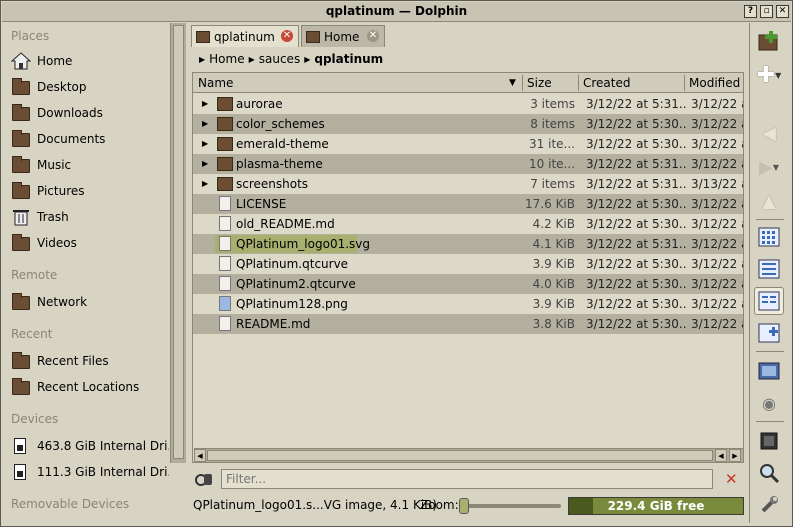 This screenshot has height=527, width=793. Describe the element at coordinates (226, 59) in the screenshot. I see `breadcrumb-item-home: Home` at that location.